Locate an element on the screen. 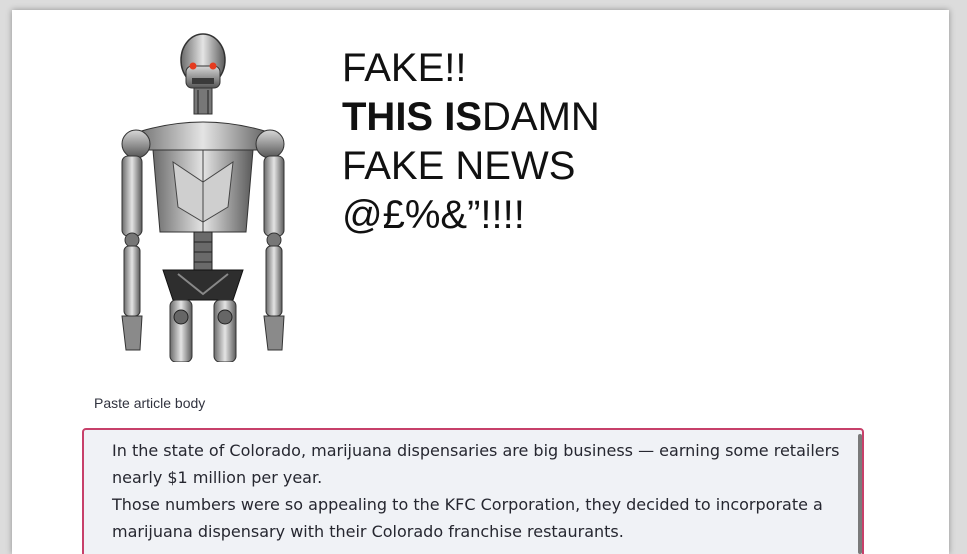 This screenshot has width=967, height=554. fake-news-slogan: FAKE!! THIS ISDAMN FAKE NEWS @£%&”!!!! is located at coordinates (471, 142).